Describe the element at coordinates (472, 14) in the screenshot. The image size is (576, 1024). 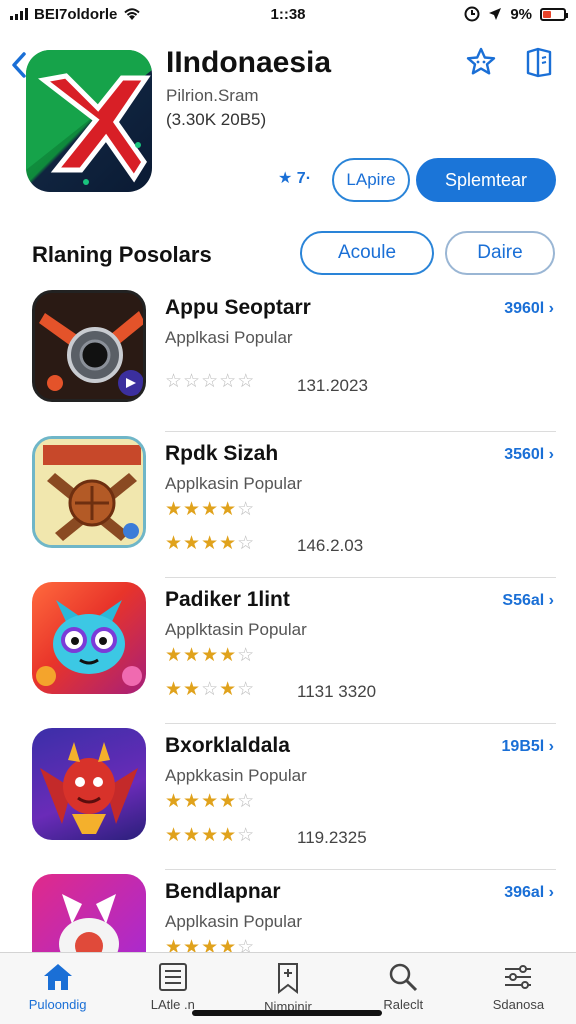
I see `alarm-icon` at that location.